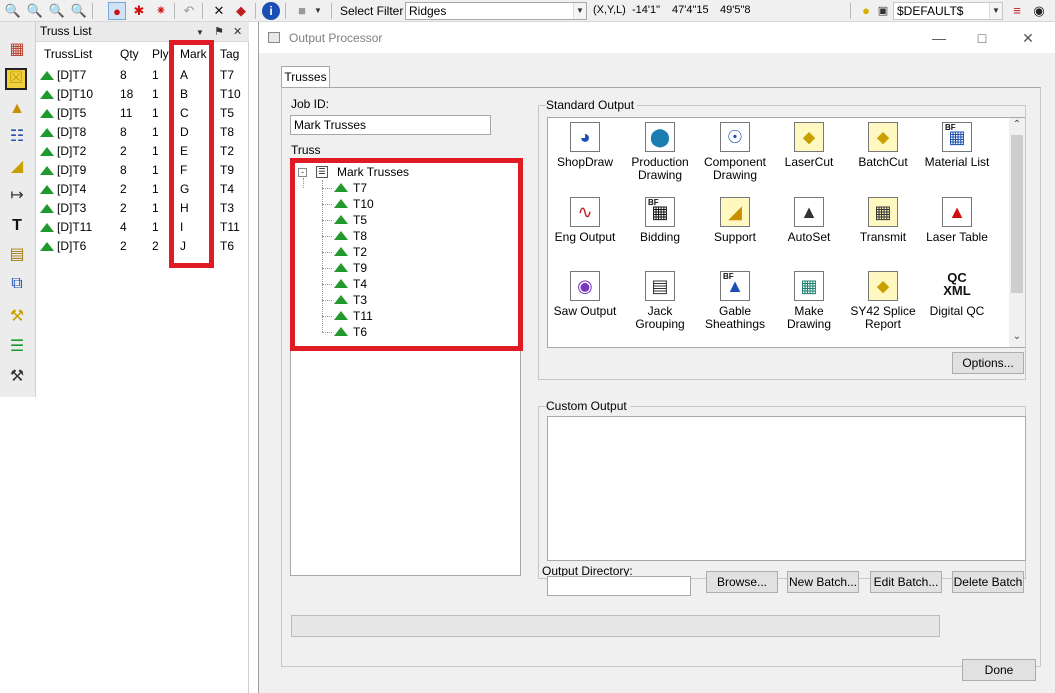 Image resolution: width=1055 pixels, height=693 pixels. Describe the element at coordinates (660, 168) in the screenshot. I see `output-item-label: Production Drawing` at that location.